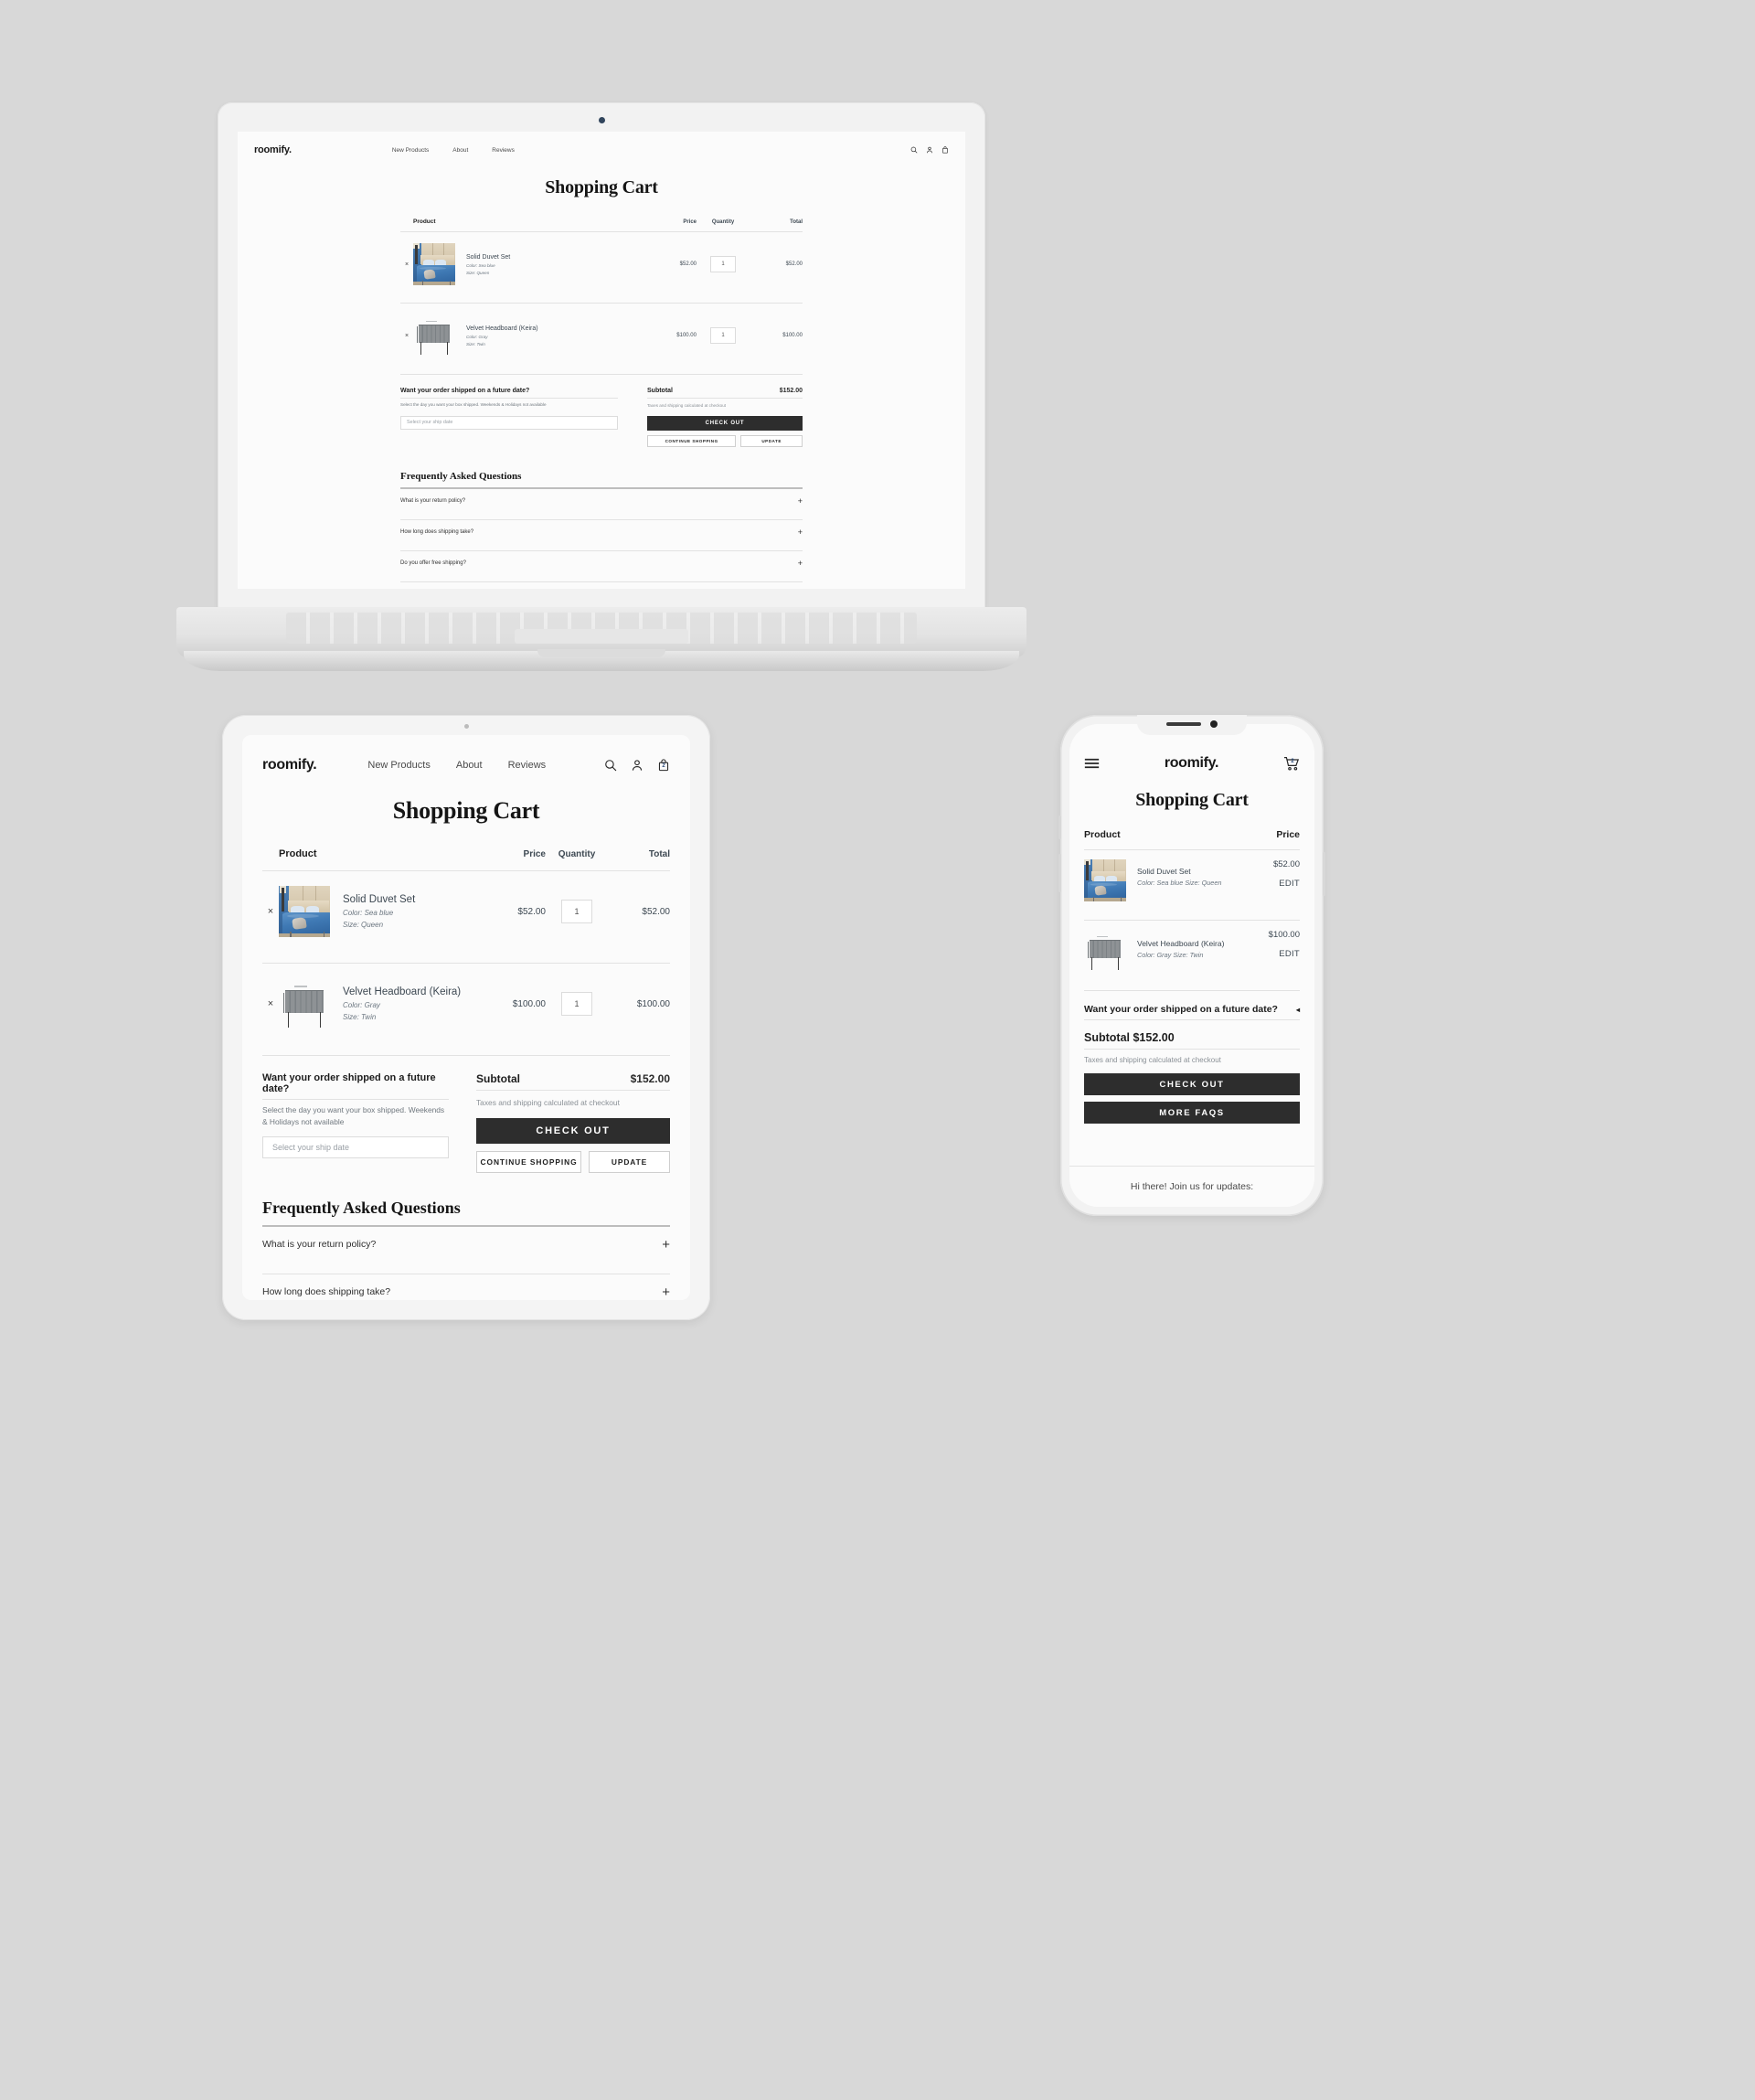 The image size is (1755, 2100). Describe the element at coordinates (1192, 834) in the screenshot. I see `cart-table-header: Product Price` at that location.